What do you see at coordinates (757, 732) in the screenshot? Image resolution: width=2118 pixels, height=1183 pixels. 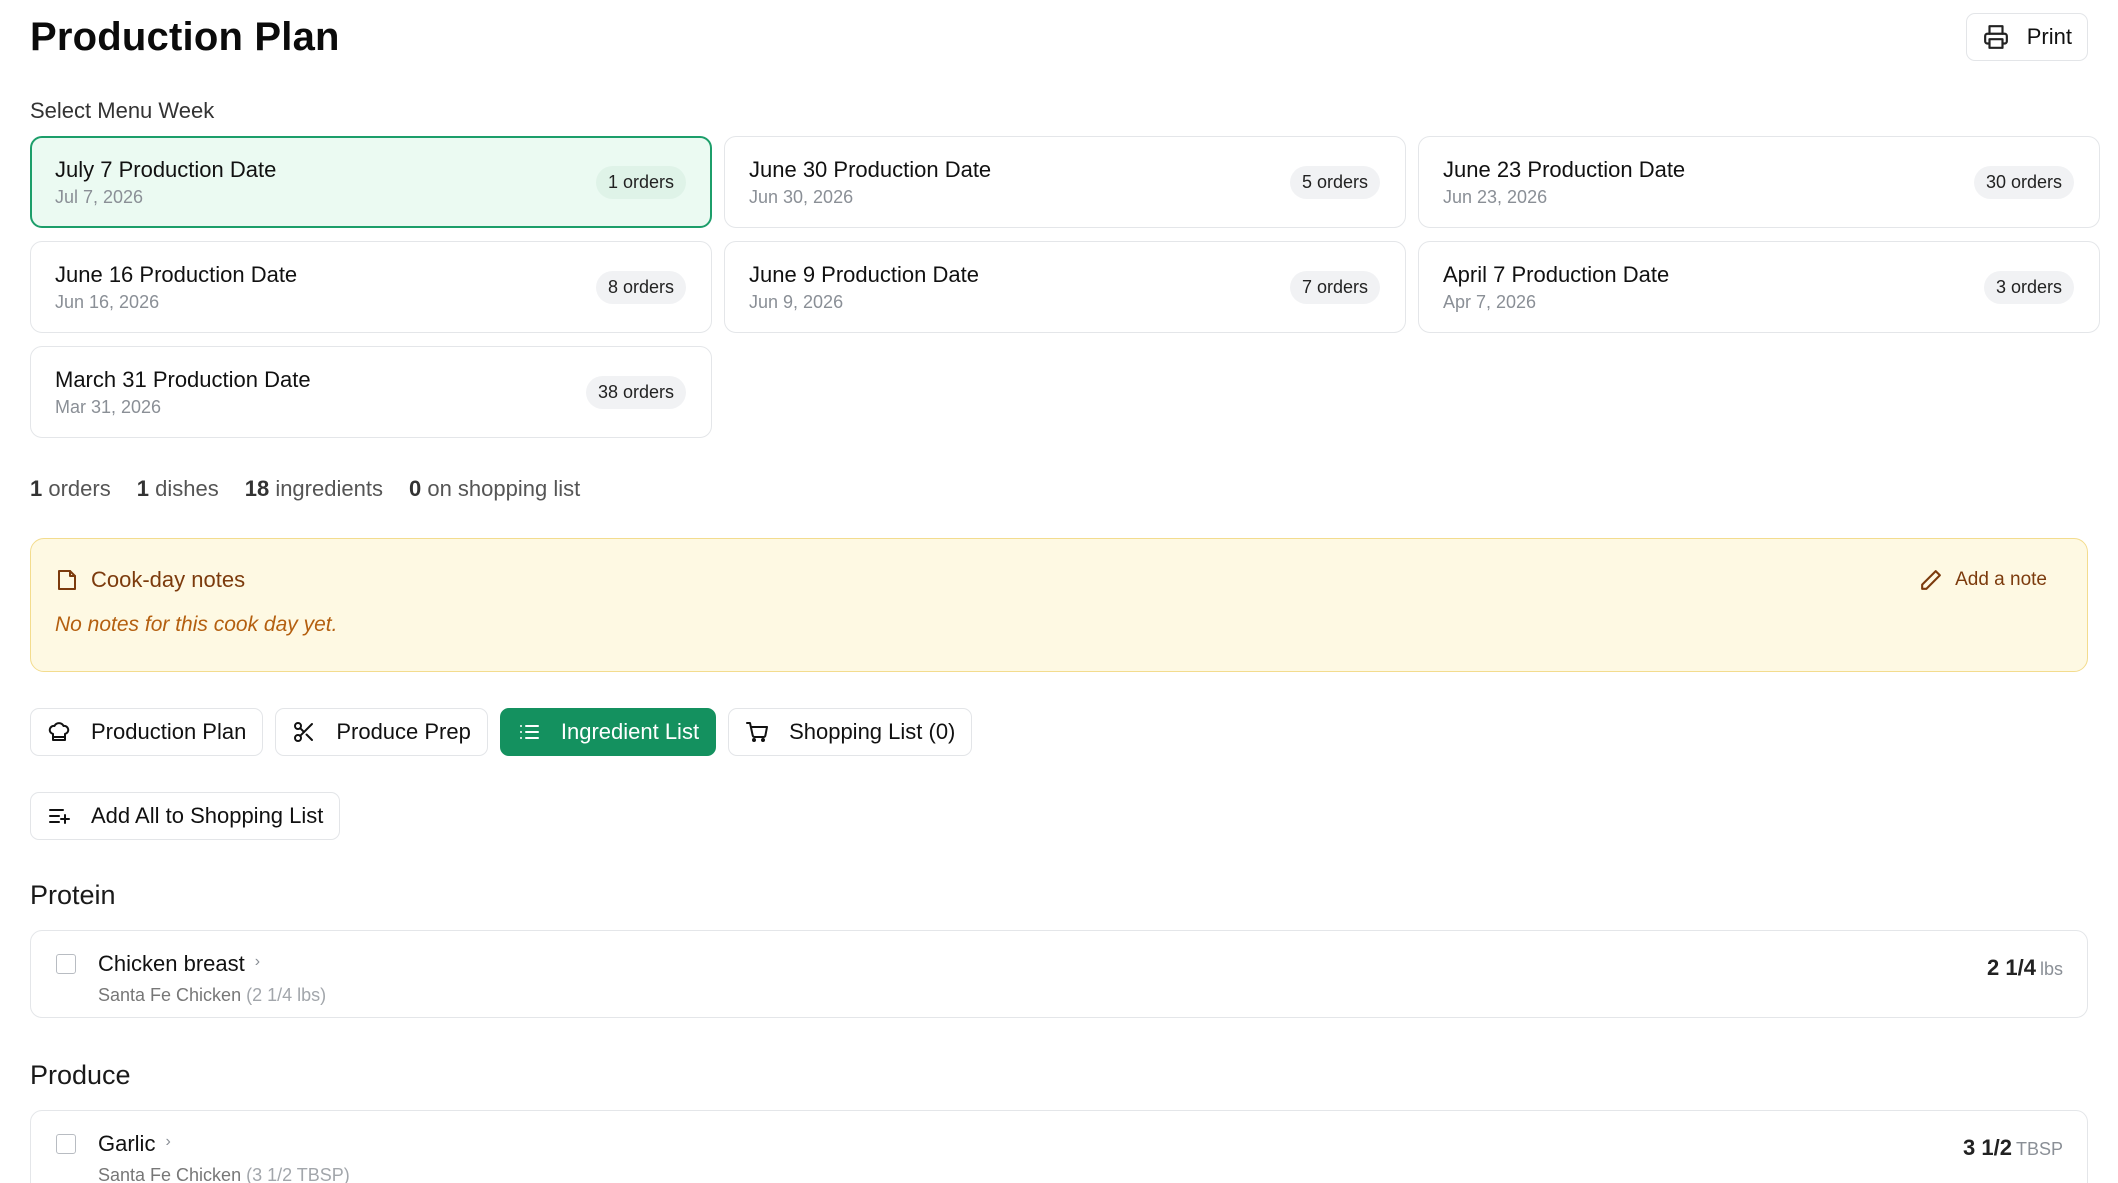 I see `cart-icon` at bounding box center [757, 732].